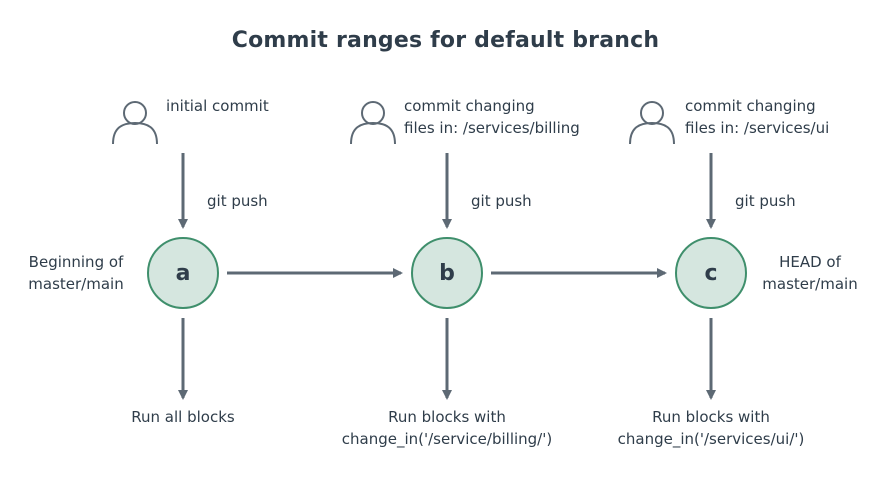 Image resolution: width=891 pixels, height=478 pixels. I want to click on branch-head-label: HEAD of master/main, so click(810, 273).